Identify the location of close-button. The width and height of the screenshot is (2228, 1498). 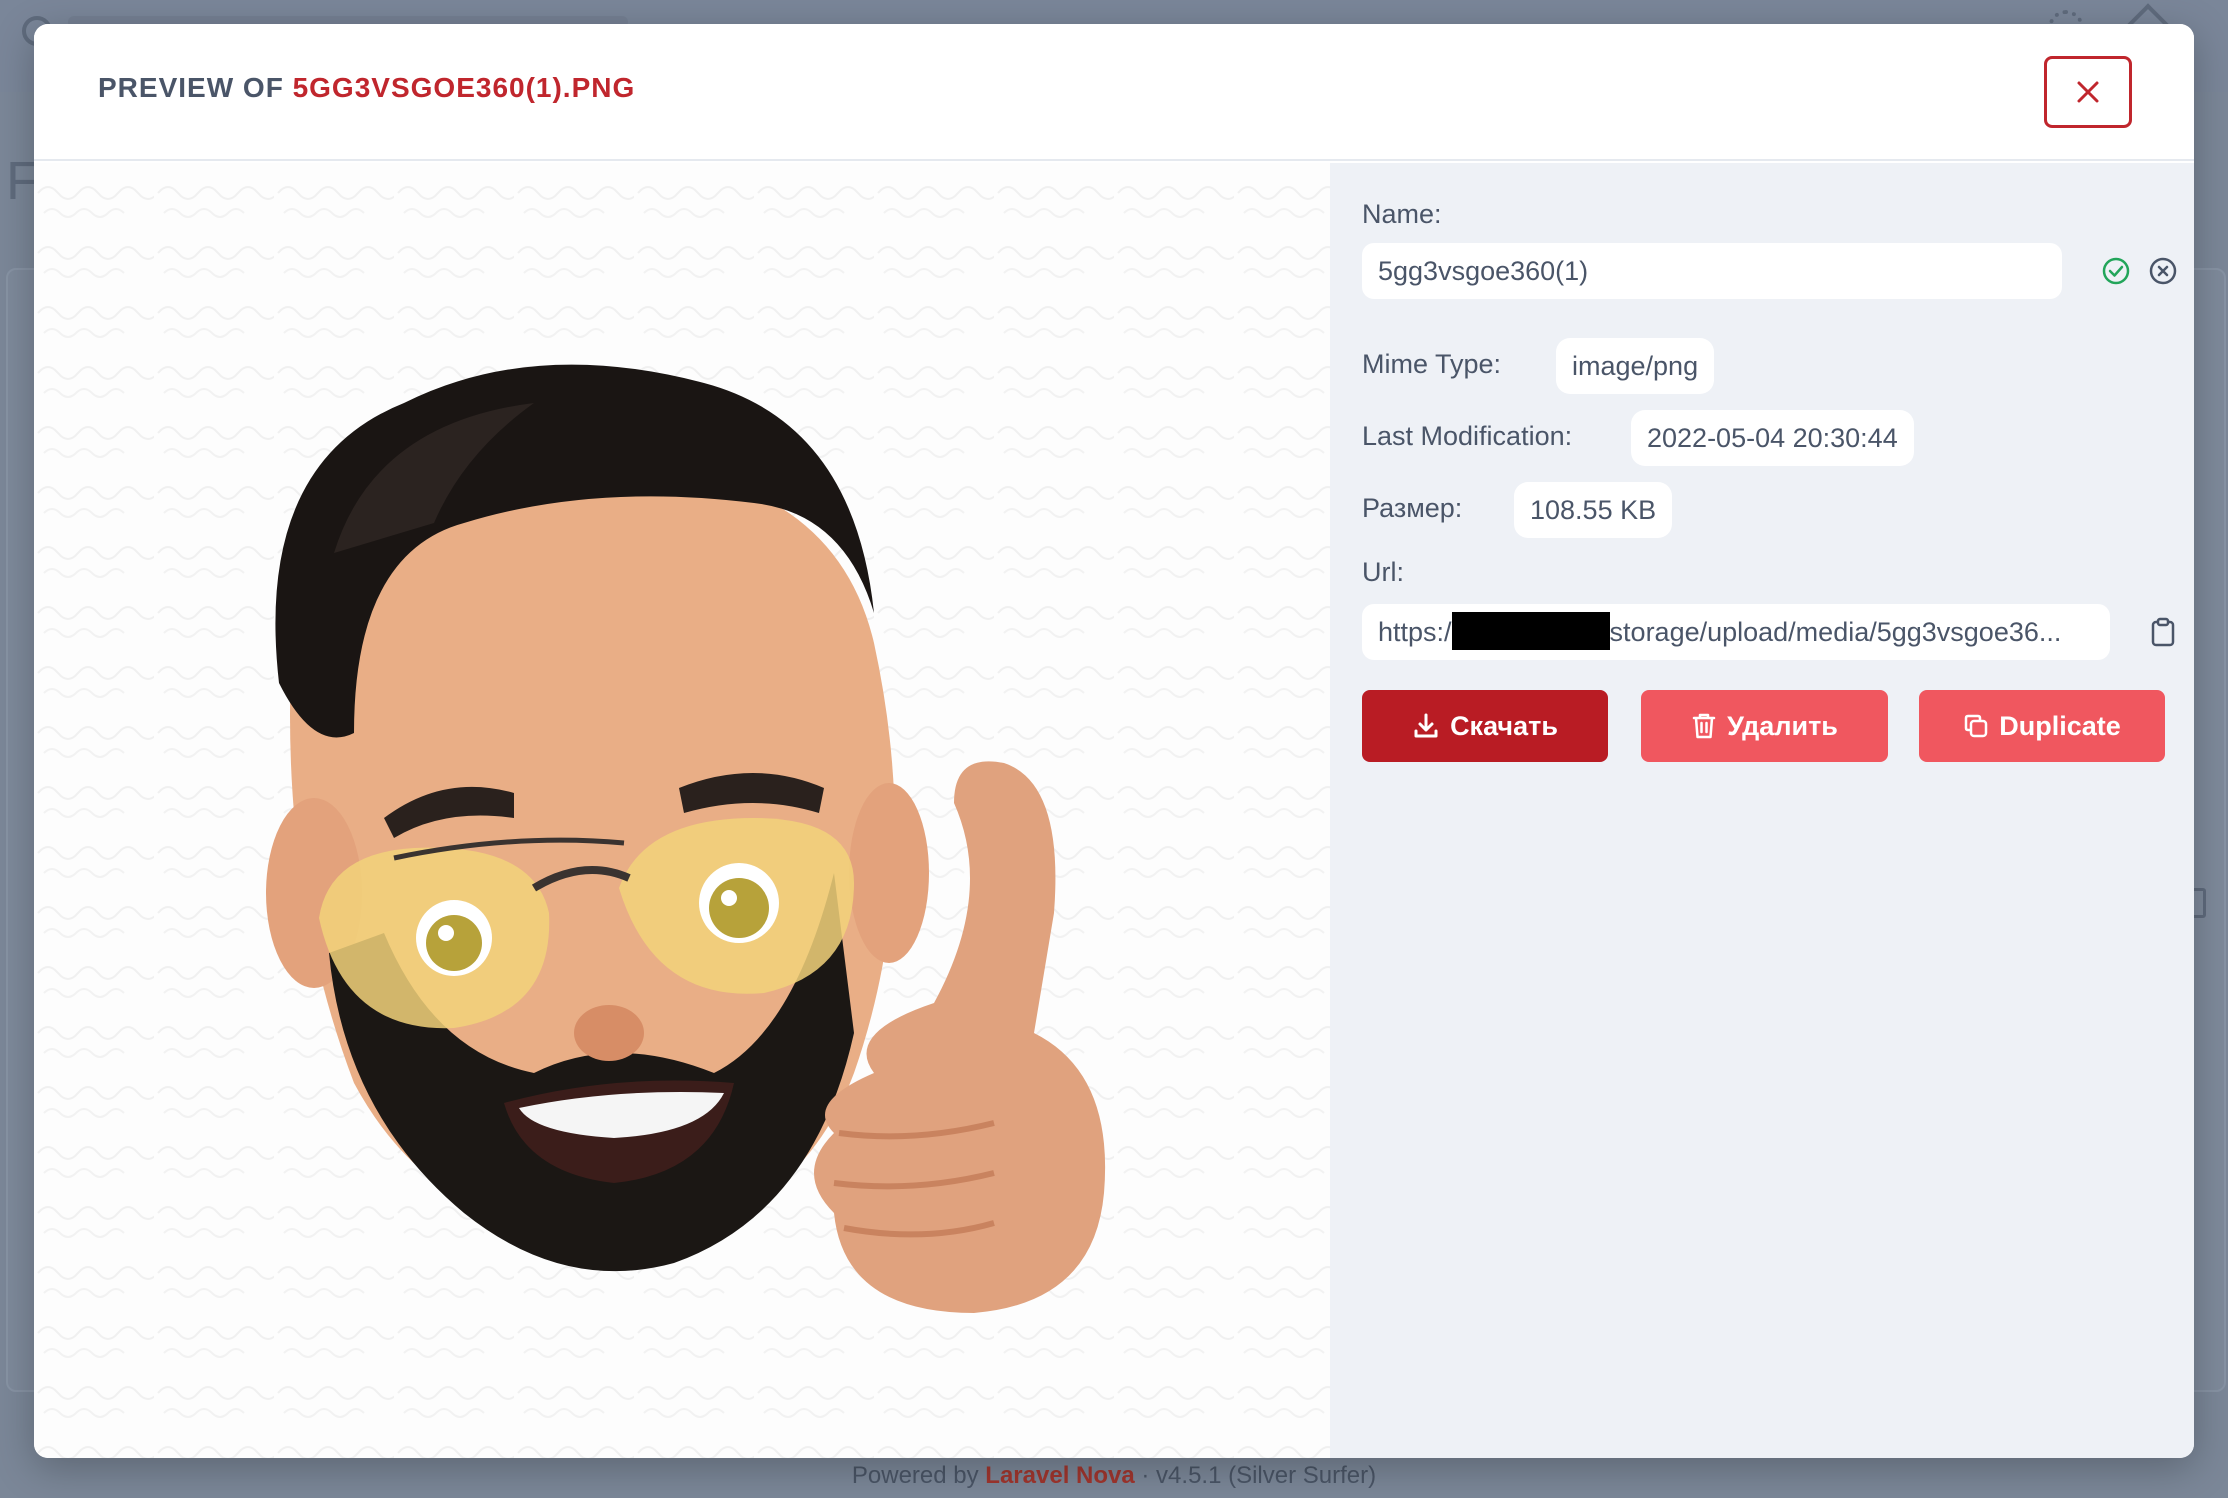
(2088, 92).